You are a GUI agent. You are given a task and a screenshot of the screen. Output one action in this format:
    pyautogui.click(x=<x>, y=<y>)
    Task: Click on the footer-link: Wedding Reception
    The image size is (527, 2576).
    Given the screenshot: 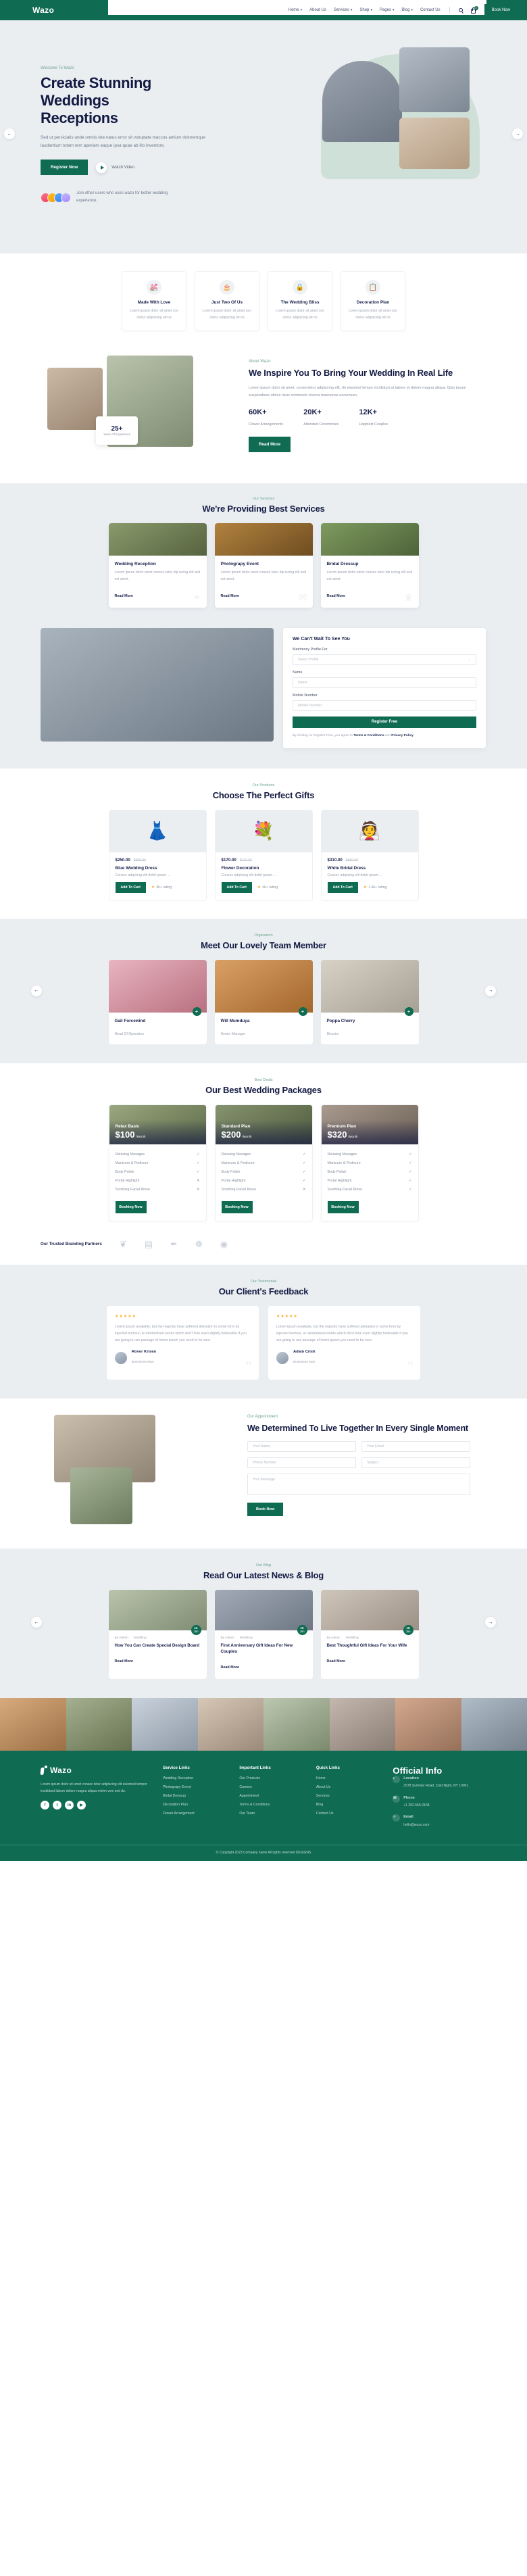 What is the action you would take?
    pyautogui.click(x=195, y=1778)
    